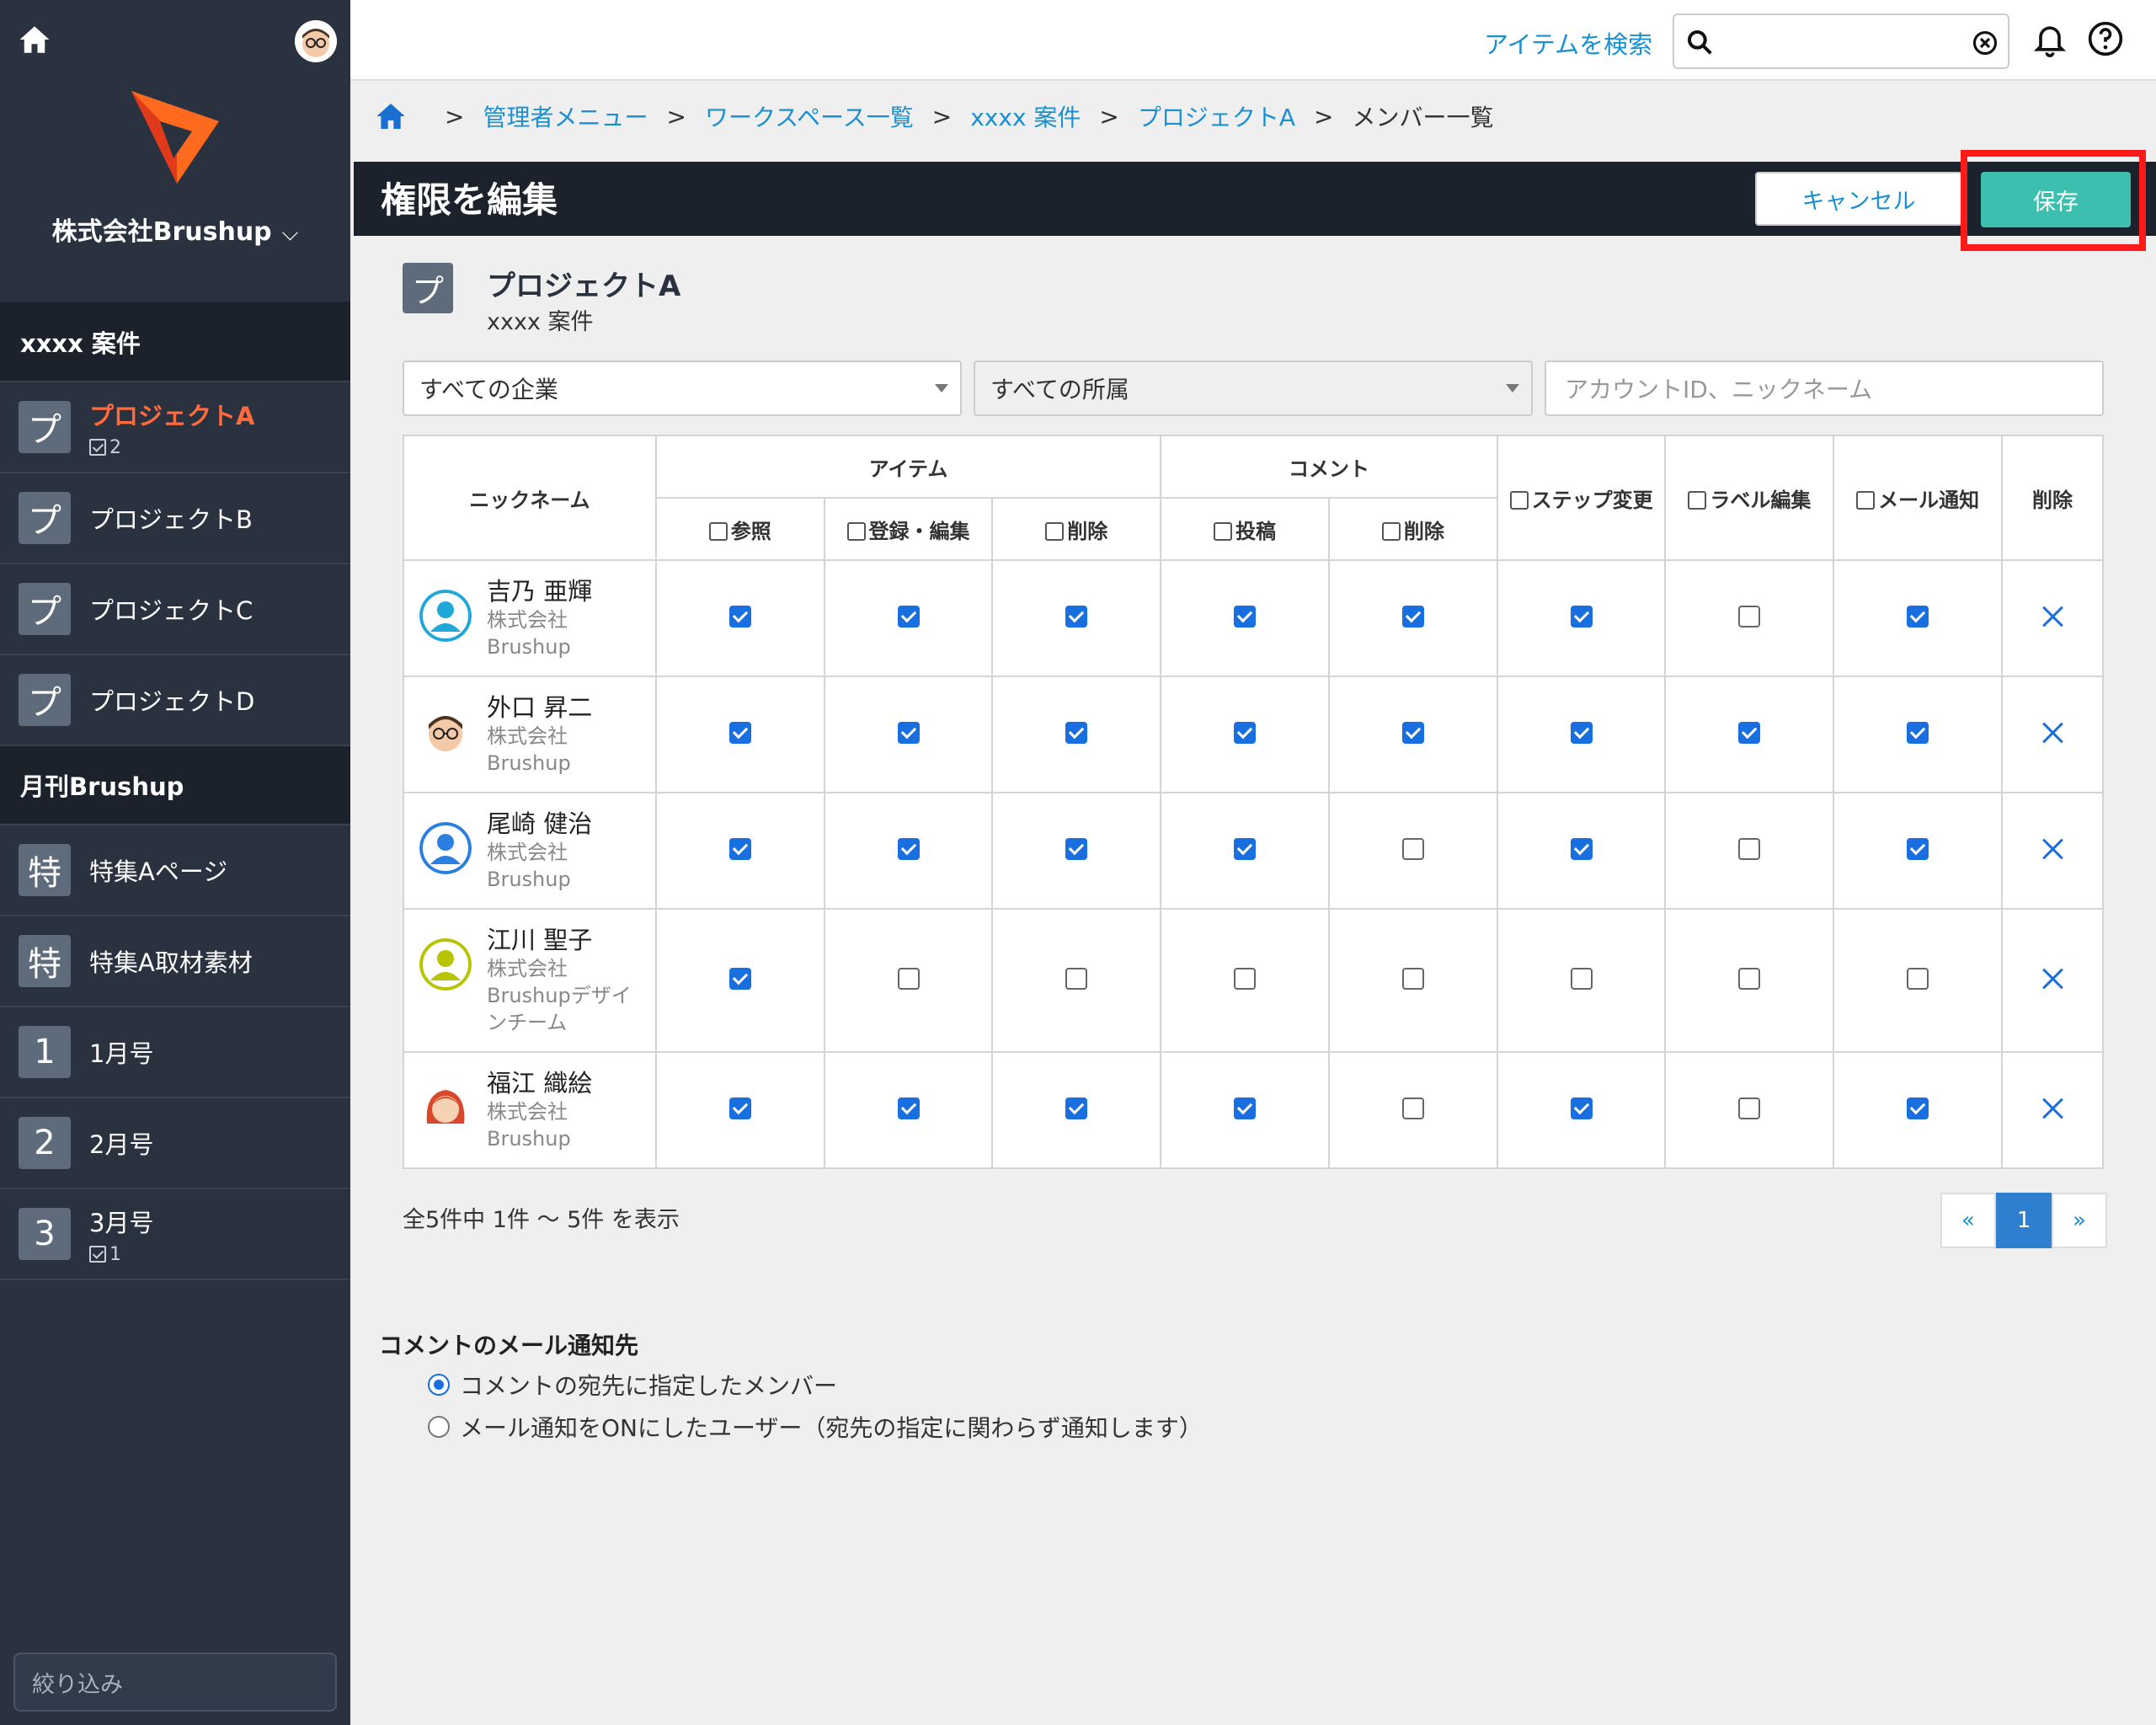 This screenshot has width=2156, height=1725. Describe the element at coordinates (175, 700) in the screenshot. I see `sidebar-item-project-d: プ プロジェクトD` at that location.